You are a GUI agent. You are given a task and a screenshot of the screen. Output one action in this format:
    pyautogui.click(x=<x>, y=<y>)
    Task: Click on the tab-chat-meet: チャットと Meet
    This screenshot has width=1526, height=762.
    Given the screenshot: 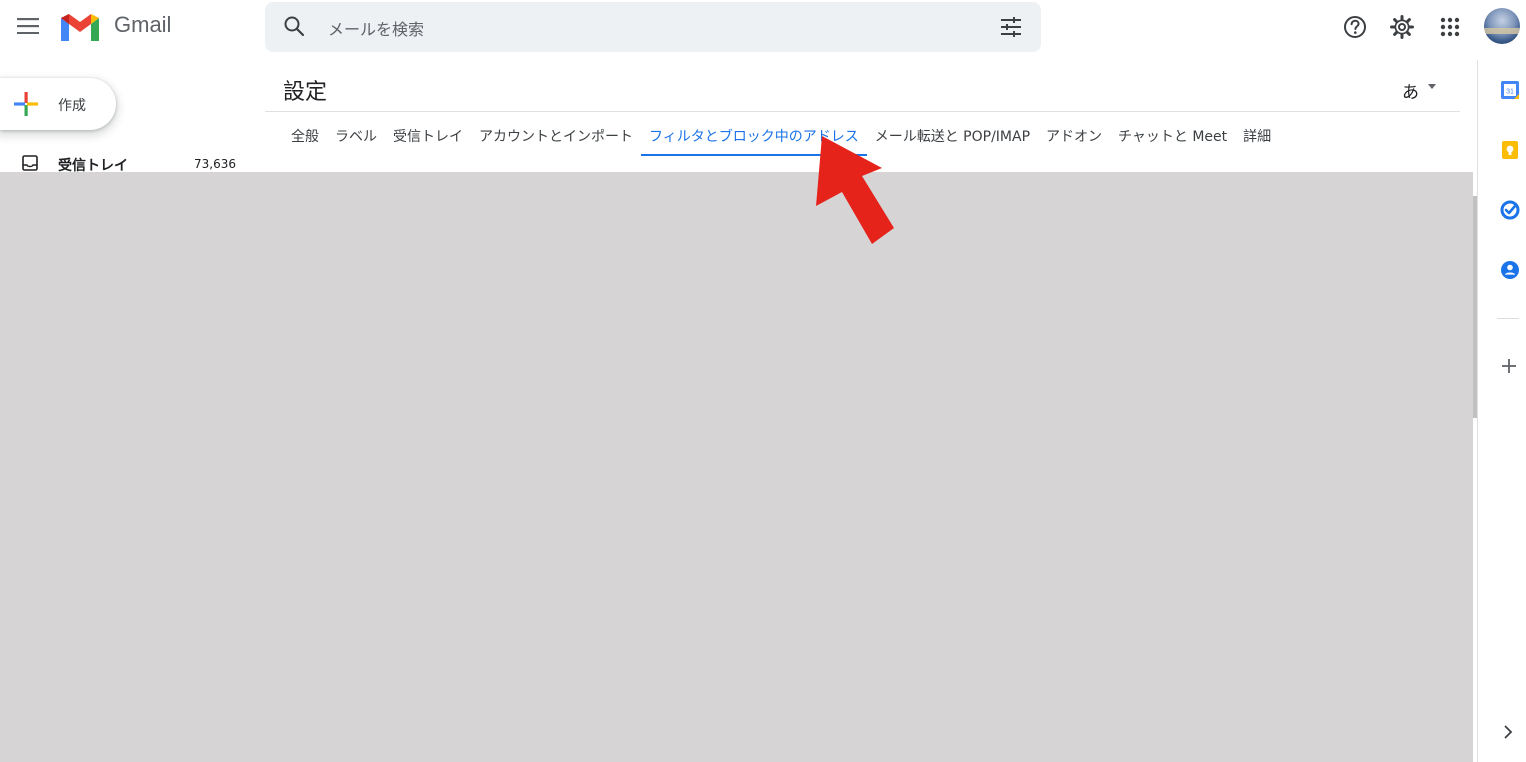 What is the action you would take?
    pyautogui.click(x=1172, y=135)
    